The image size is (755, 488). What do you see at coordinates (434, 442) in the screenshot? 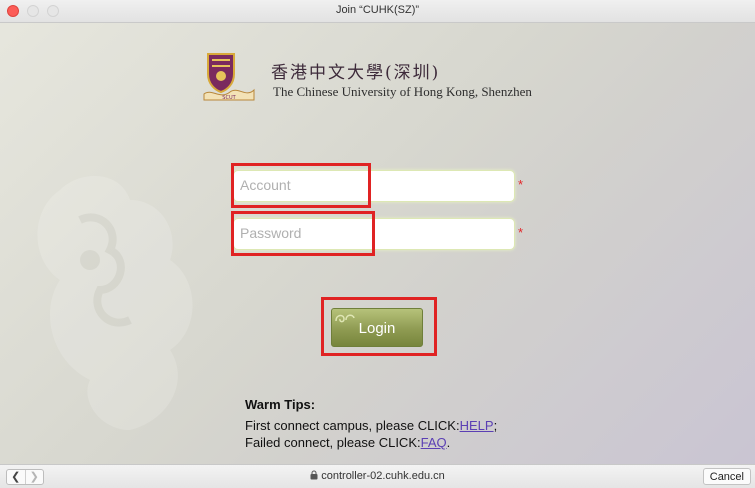
I see `faq-link: FAQ` at bounding box center [434, 442].